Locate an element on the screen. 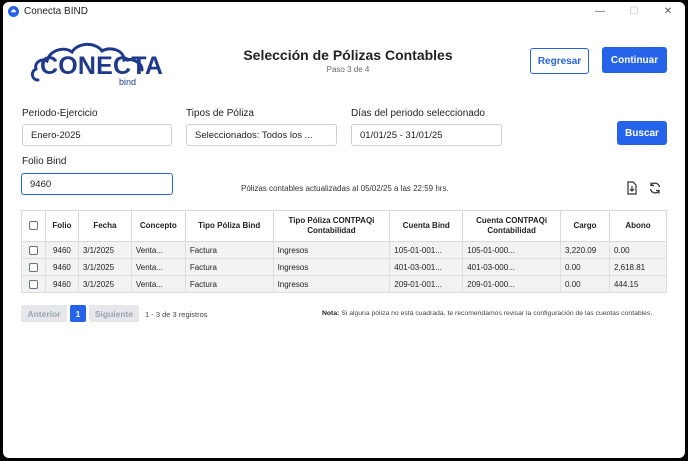 The image size is (688, 461). column-header: Concepto is located at coordinates (158, 226).